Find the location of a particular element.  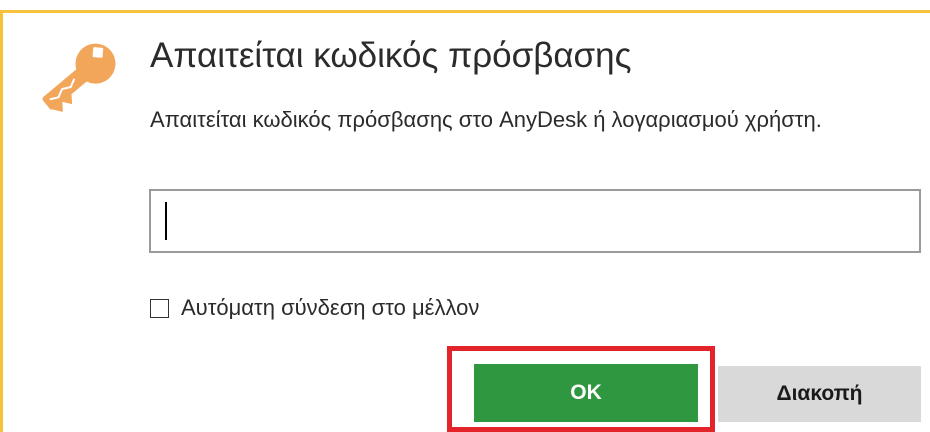

accent-border-top is located at coordinates (465, 11).